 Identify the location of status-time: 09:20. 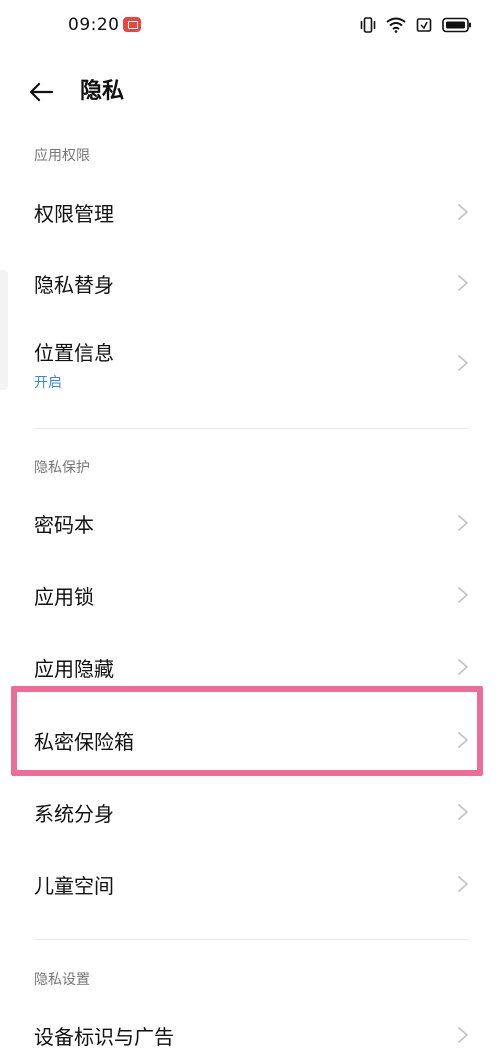
(94, 25).